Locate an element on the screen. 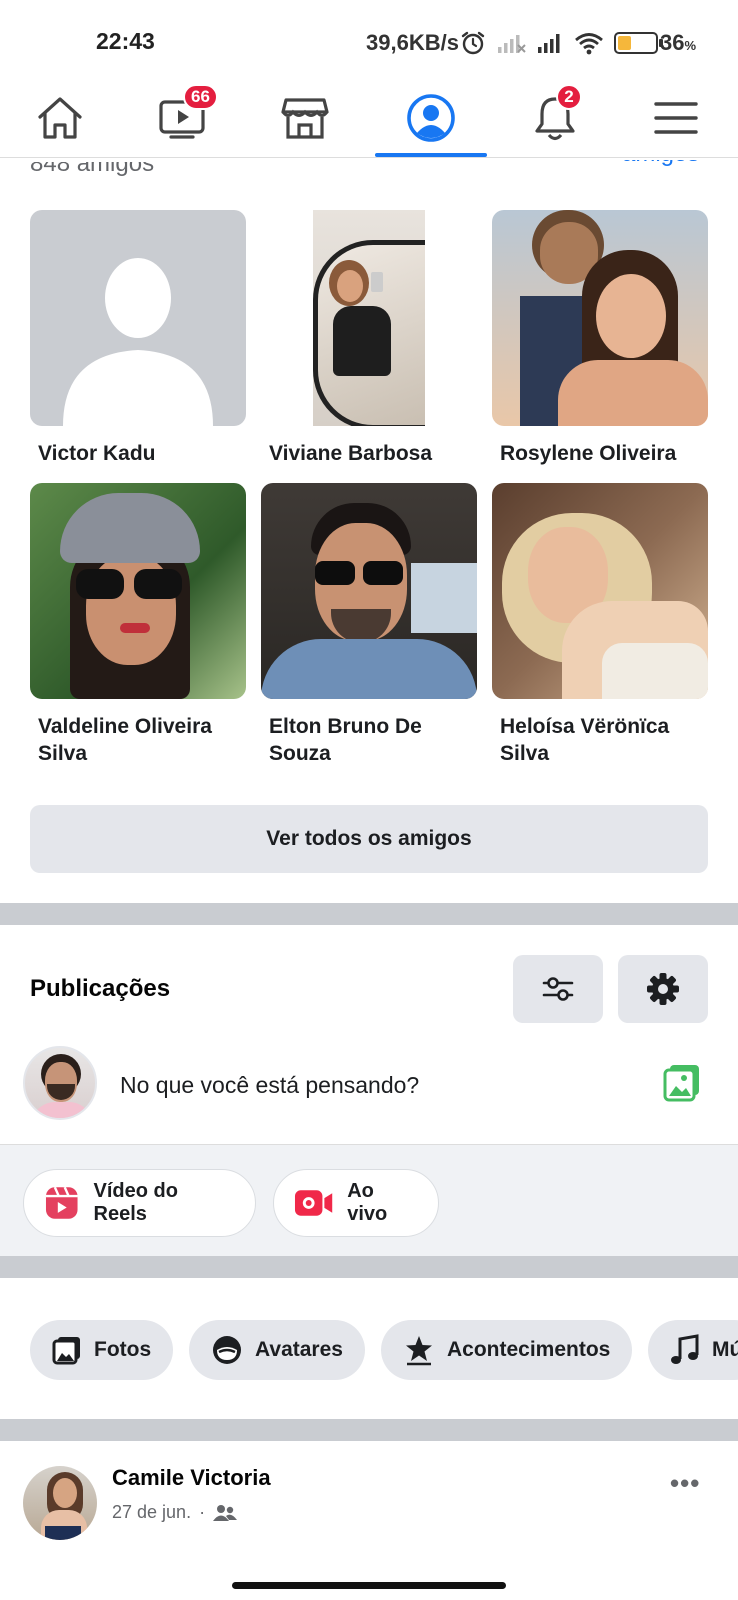 Image resolution: width=738 pixels, height=1600 pixels. post-author-avatar is located at coordinates (60, 1503).